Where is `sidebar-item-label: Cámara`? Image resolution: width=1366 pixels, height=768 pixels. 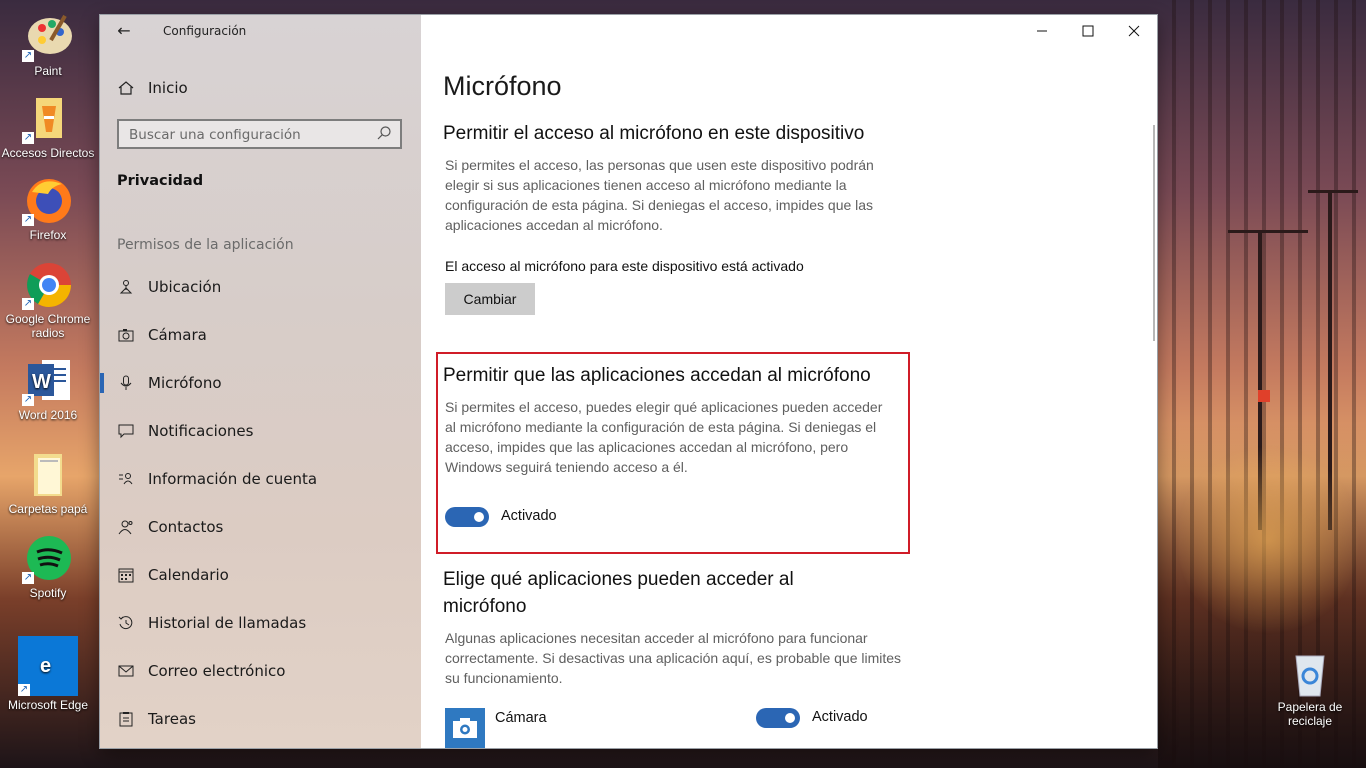
sidebar-item-label: Cámara is located at coordinates (177, 335).